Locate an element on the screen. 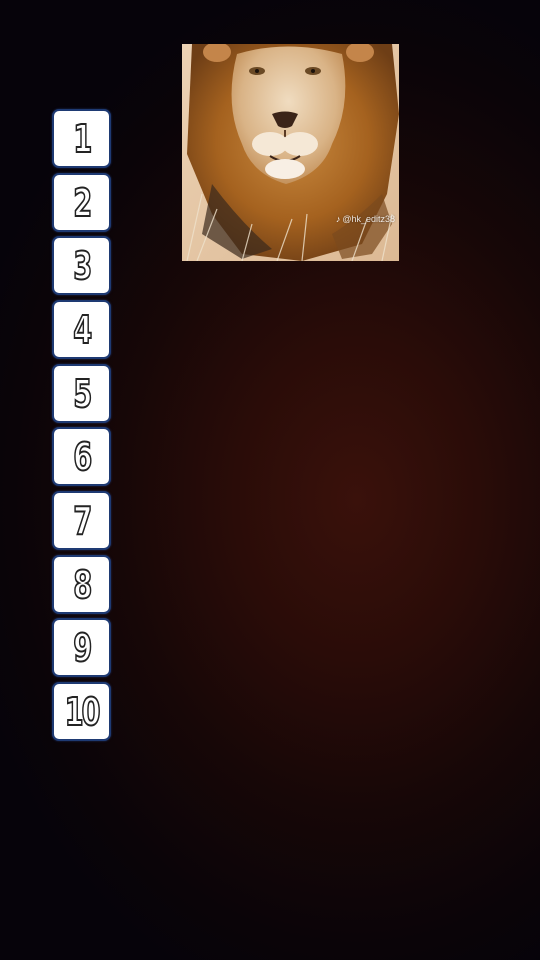 Image resolution: width=540 pixels, height=960 pixels. list-item-label: 2 is located at coordinates (82, 202).